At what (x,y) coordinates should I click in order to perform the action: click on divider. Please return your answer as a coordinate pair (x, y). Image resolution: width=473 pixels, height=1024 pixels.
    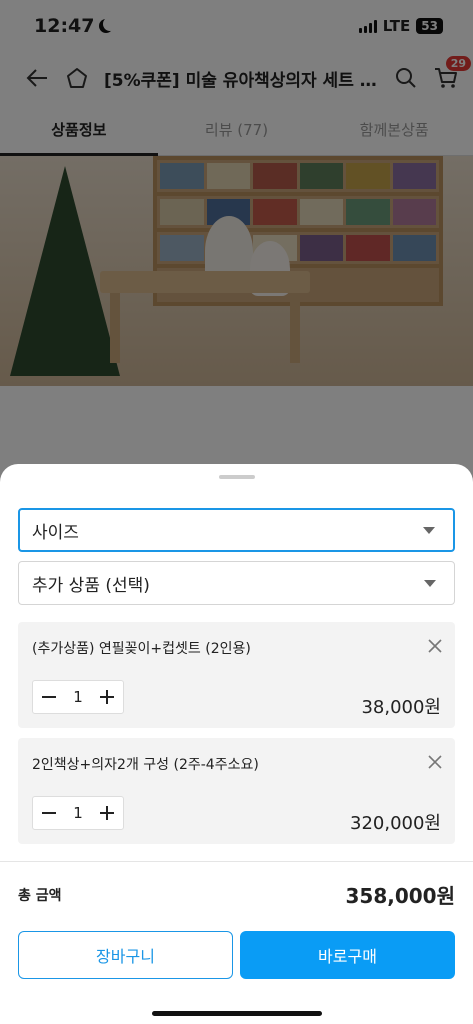
    Looking at the image, I should click on (236, 861).